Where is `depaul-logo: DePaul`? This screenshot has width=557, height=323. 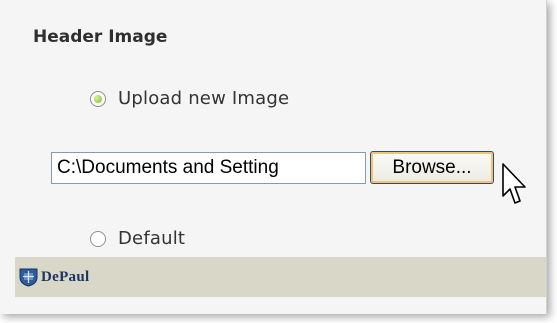
depaul-logo: DePaul is located at coordinates (54, 277).